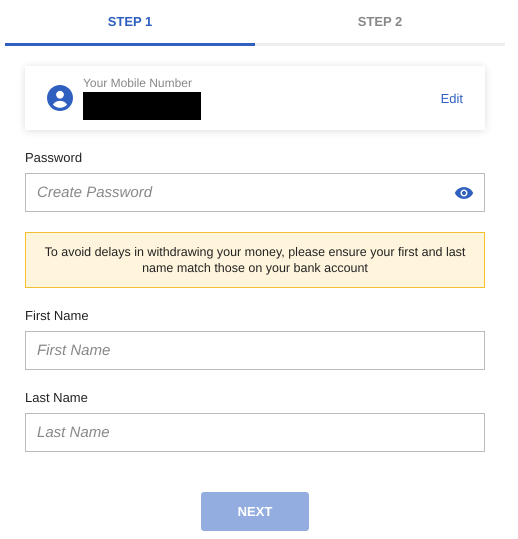 The width and height of the screenshot is (518, 539). Describe the element at coordinates (130, 23) in the screenshot. I see `step-tab: STEP 1` at that location.